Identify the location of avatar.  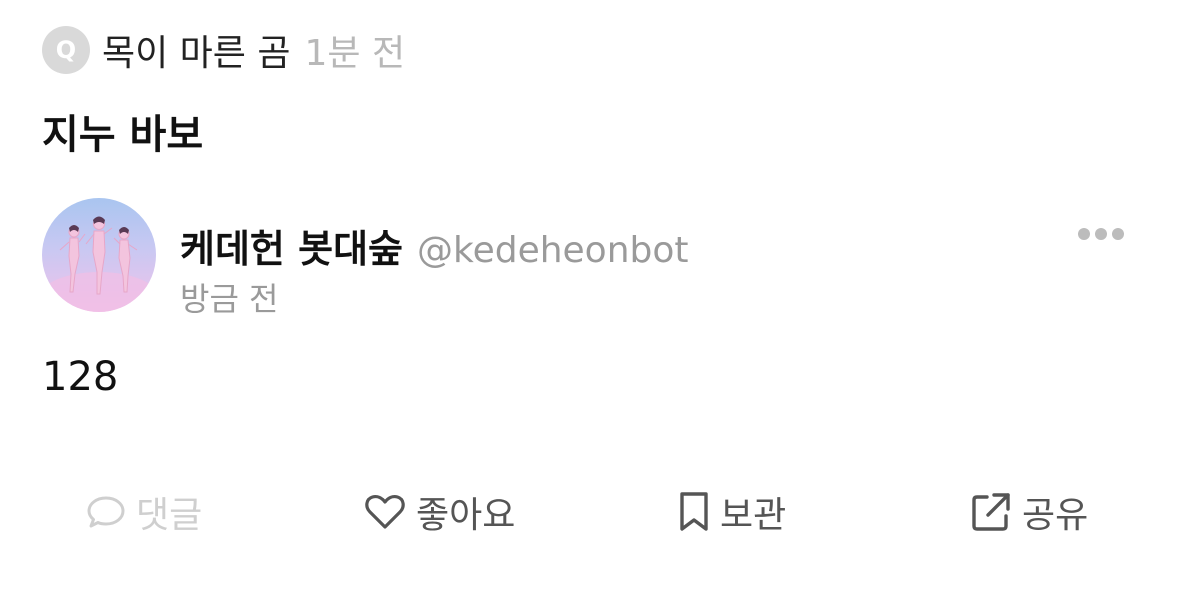
(99, 255).